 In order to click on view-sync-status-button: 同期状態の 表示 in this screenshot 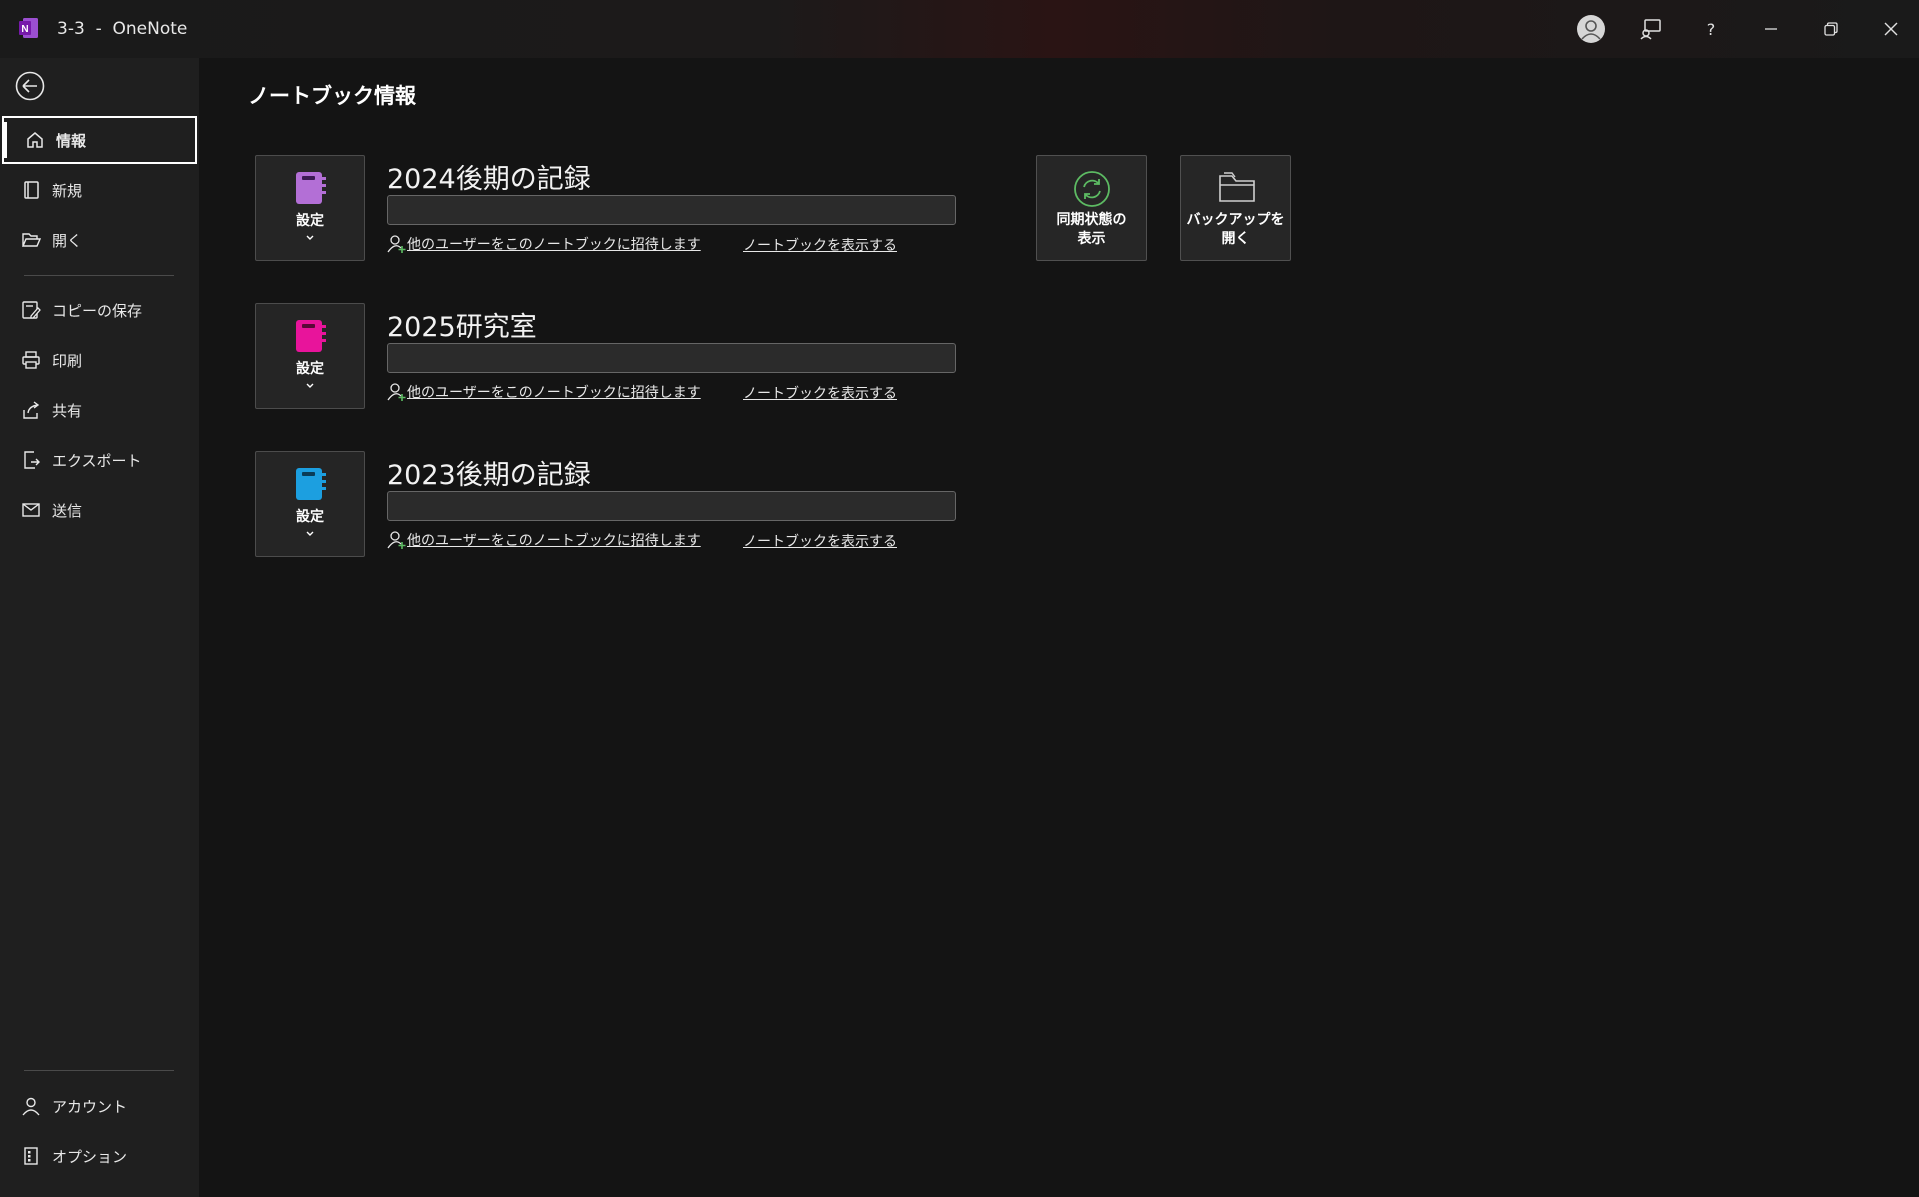, I will do `click(1091, 208)`.